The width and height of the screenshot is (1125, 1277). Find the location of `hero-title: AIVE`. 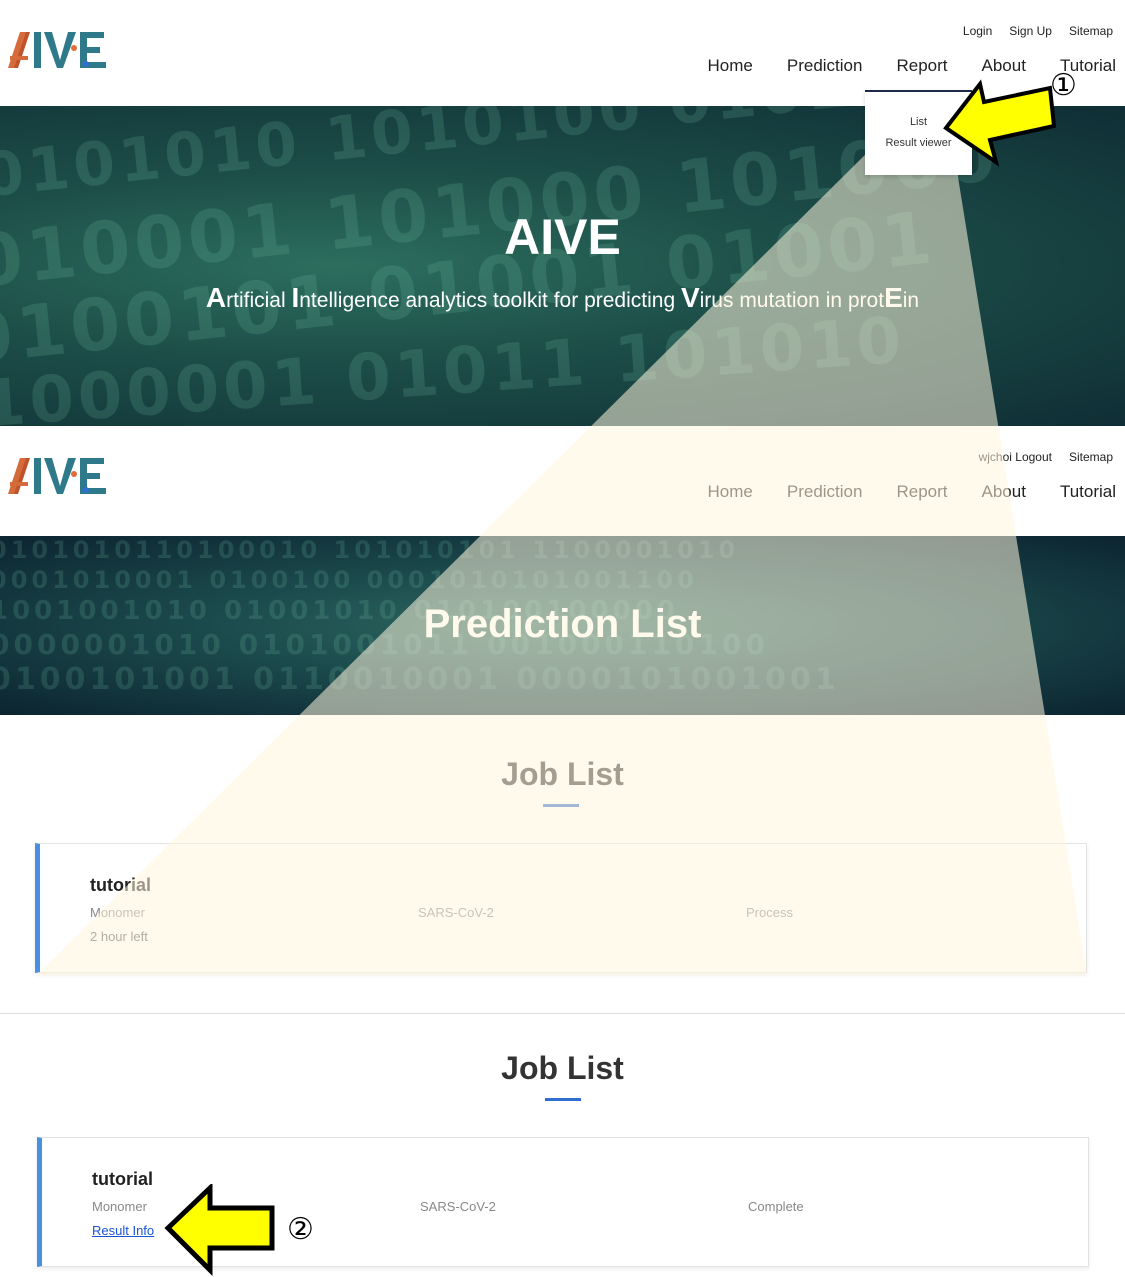

hero-title: AIVE is located at coordinates (562, 237).